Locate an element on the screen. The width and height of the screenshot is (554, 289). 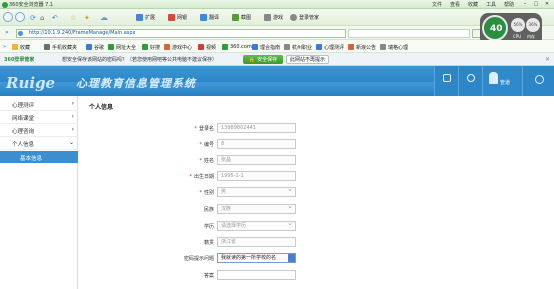
education-select: 请选择学历 is located at coordinates (256, 225).